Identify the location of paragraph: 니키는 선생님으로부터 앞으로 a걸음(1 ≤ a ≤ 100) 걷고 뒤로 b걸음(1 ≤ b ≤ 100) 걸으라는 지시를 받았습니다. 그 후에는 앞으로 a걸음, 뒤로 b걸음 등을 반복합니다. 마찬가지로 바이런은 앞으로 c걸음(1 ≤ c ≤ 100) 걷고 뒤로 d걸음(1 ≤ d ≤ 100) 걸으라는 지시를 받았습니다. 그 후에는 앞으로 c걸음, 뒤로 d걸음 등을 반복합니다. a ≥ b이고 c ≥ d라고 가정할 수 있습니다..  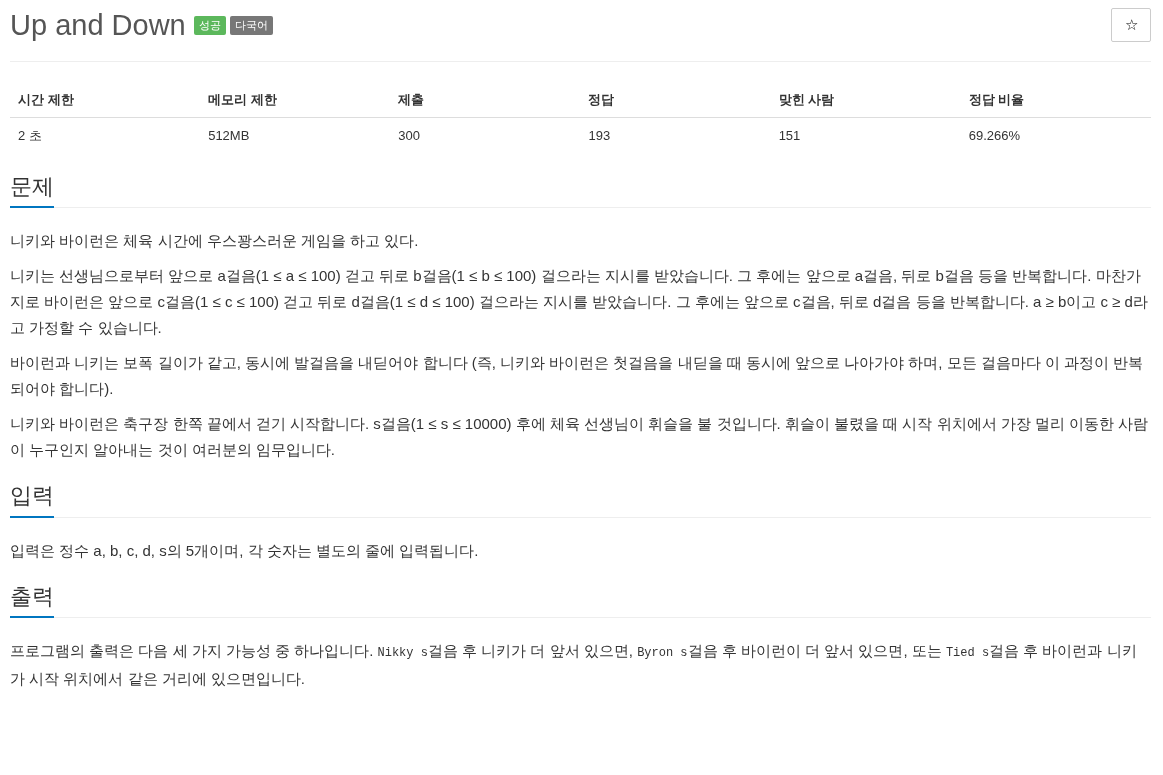
(579, 302).